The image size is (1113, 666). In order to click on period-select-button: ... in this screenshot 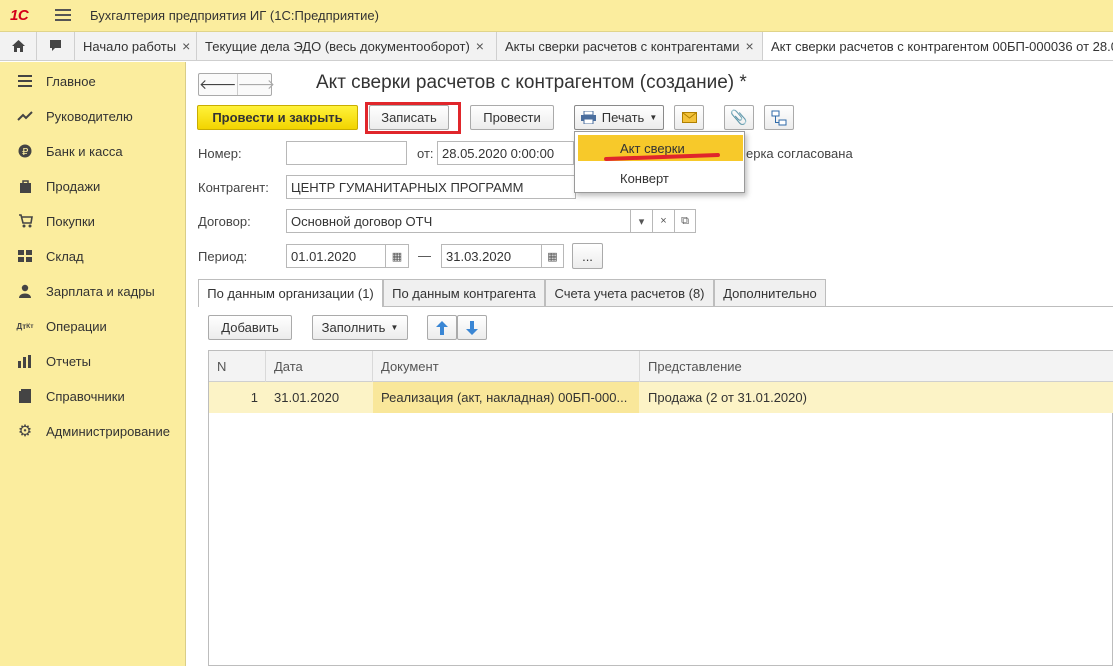, I will do `click(587, 256)`.